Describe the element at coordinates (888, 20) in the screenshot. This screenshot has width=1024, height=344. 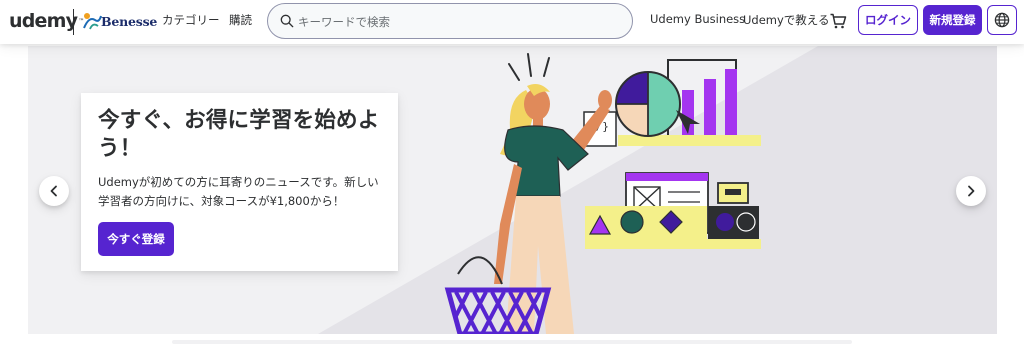
I see `login-button: ログイン` at that location.